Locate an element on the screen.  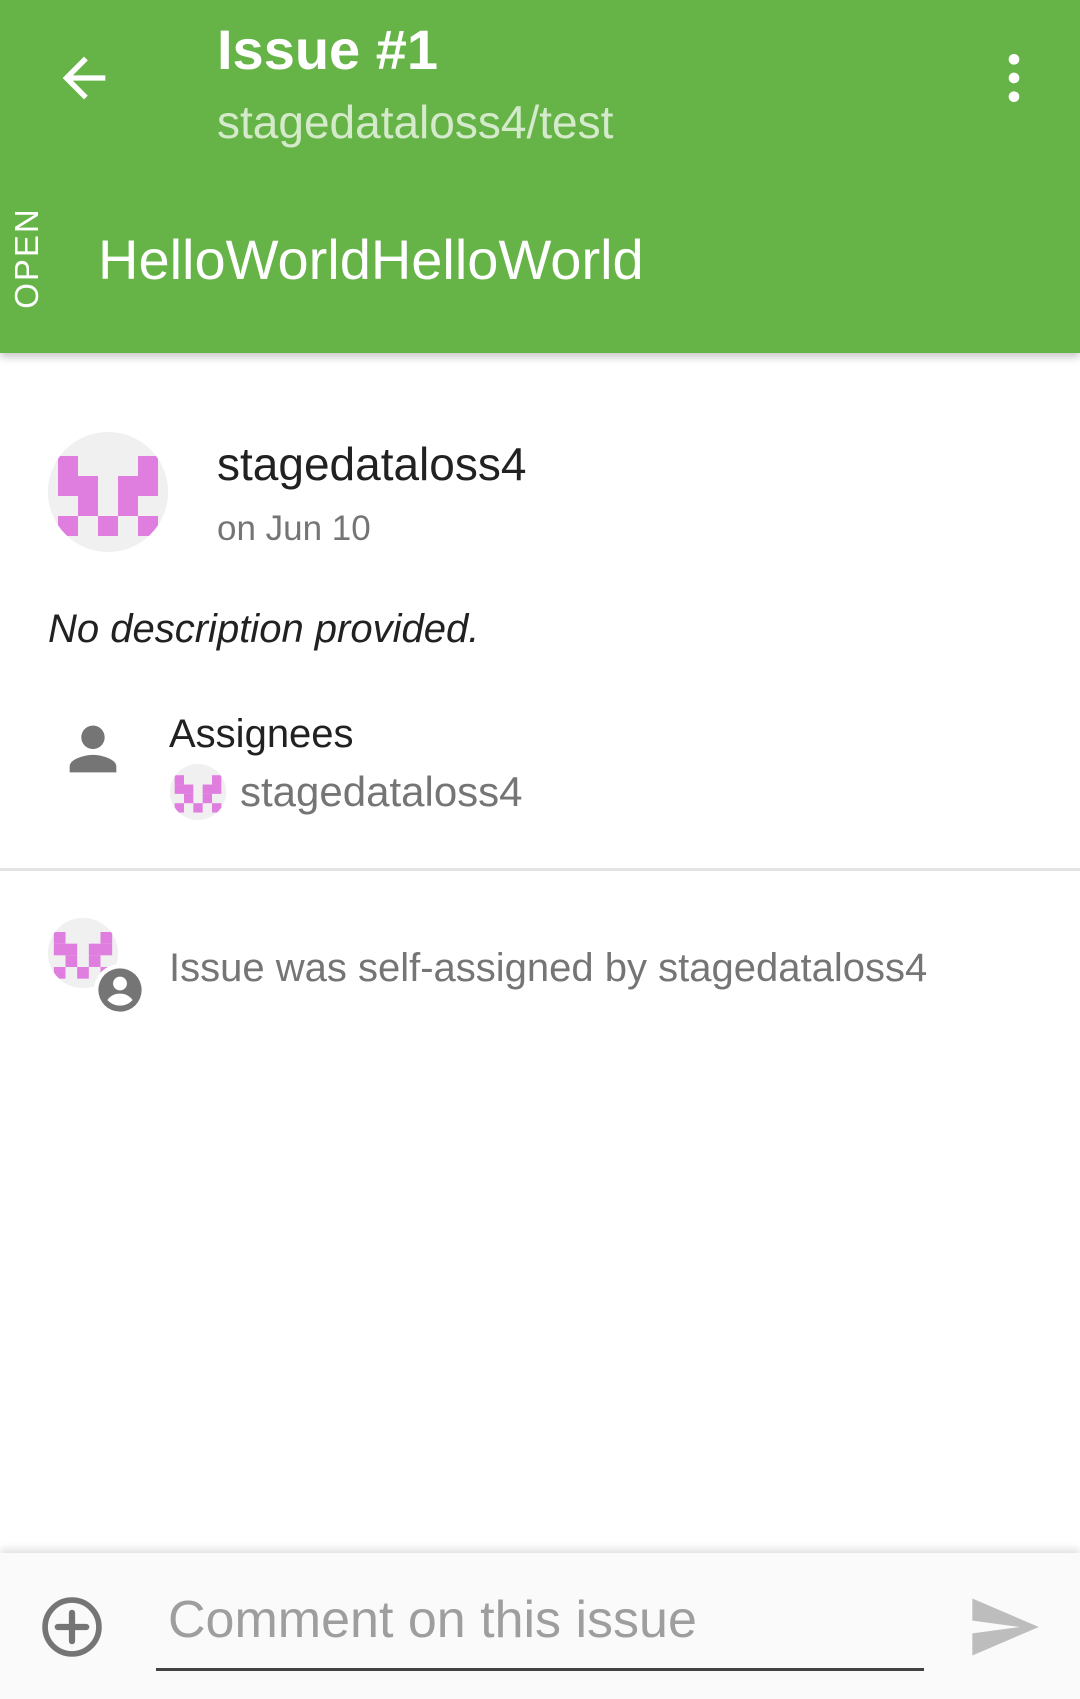
account-circle-icon is located at coordinates (120, 990).